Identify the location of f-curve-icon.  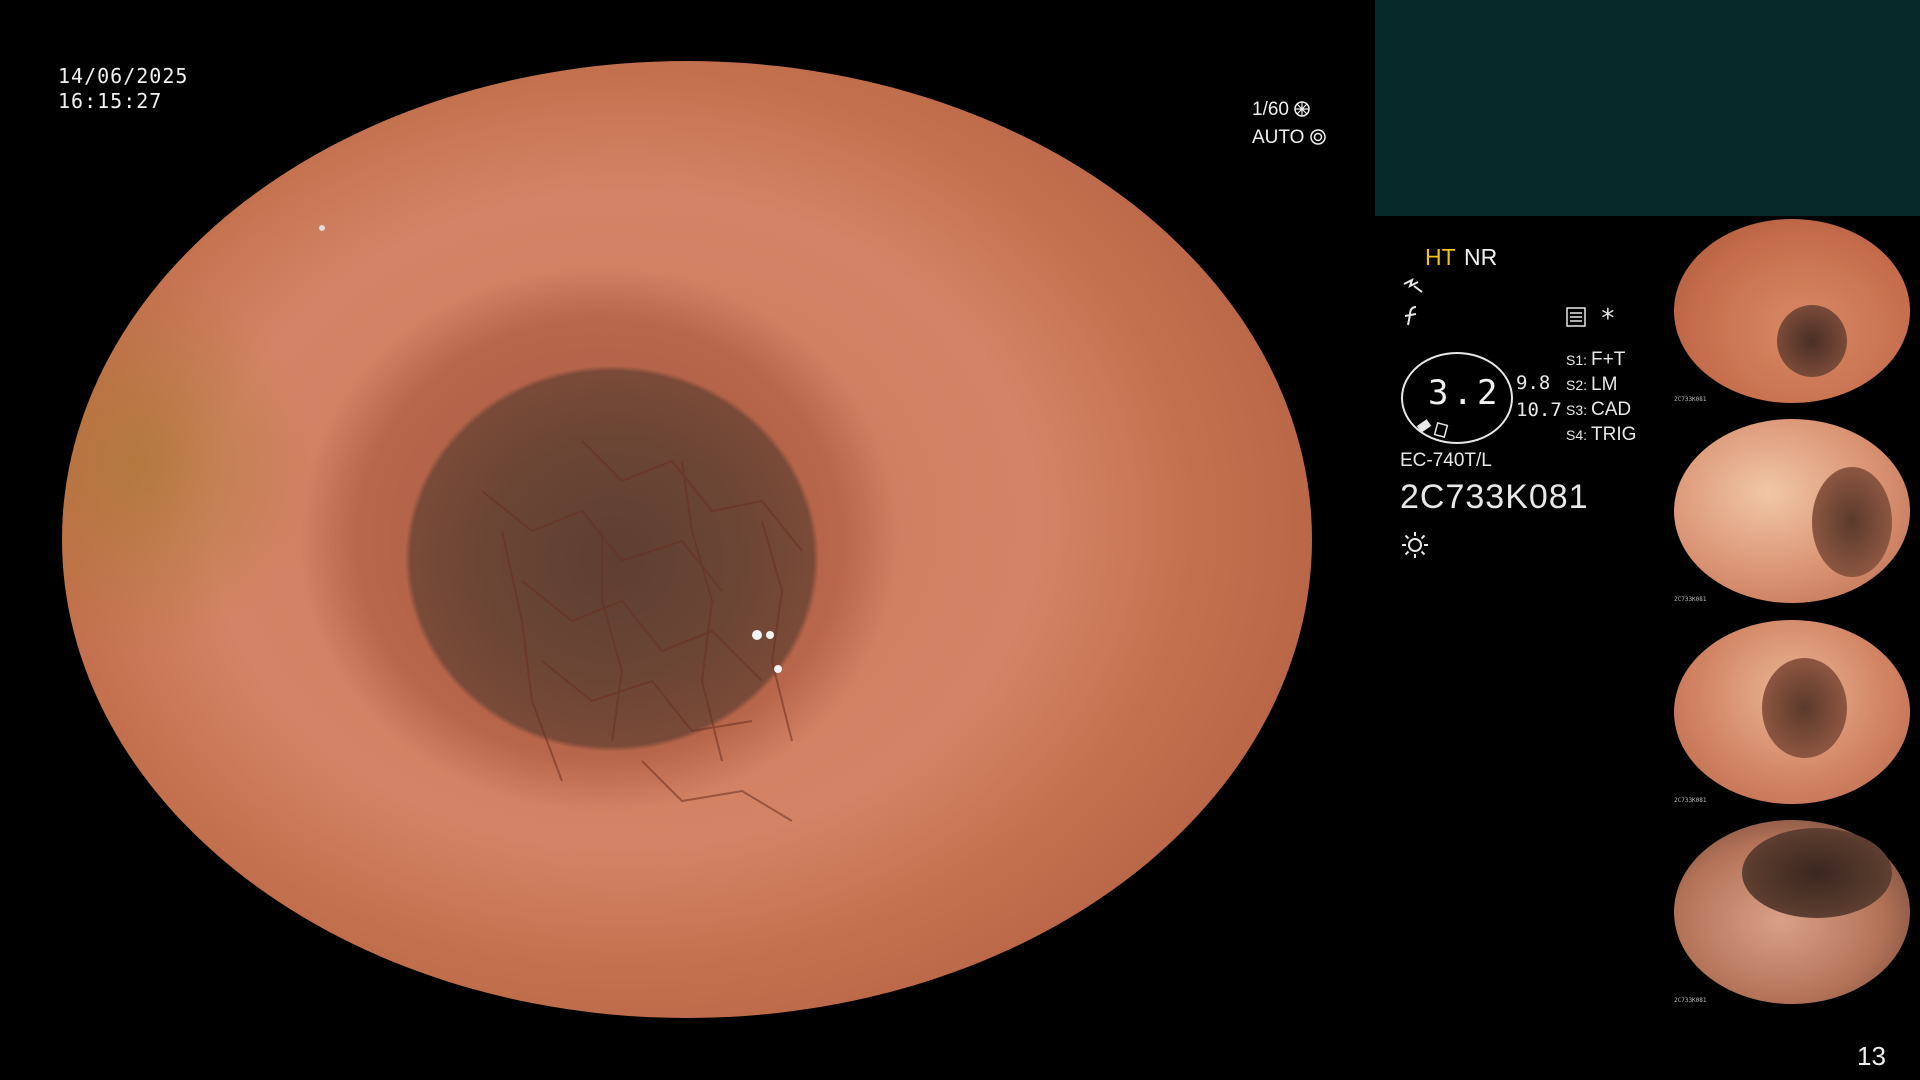
(1413, 319).